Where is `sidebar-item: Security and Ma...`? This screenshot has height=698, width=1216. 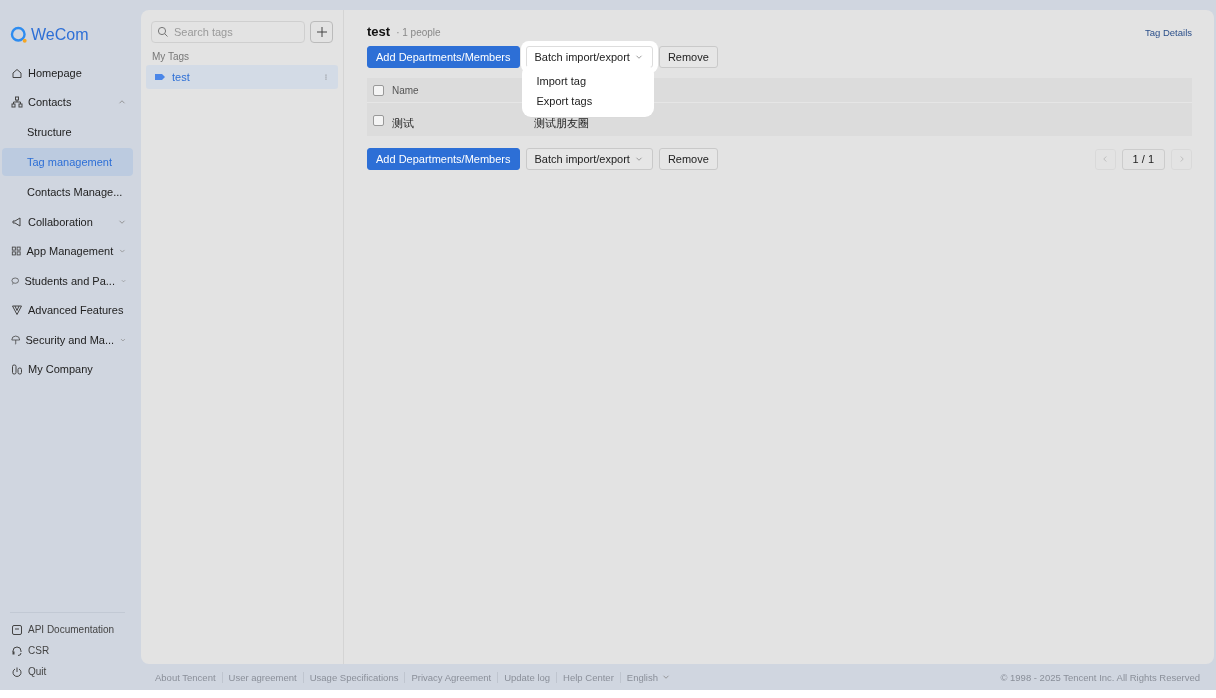 sidebar-item: Security and Ma... is located at coordinates (67, 340).